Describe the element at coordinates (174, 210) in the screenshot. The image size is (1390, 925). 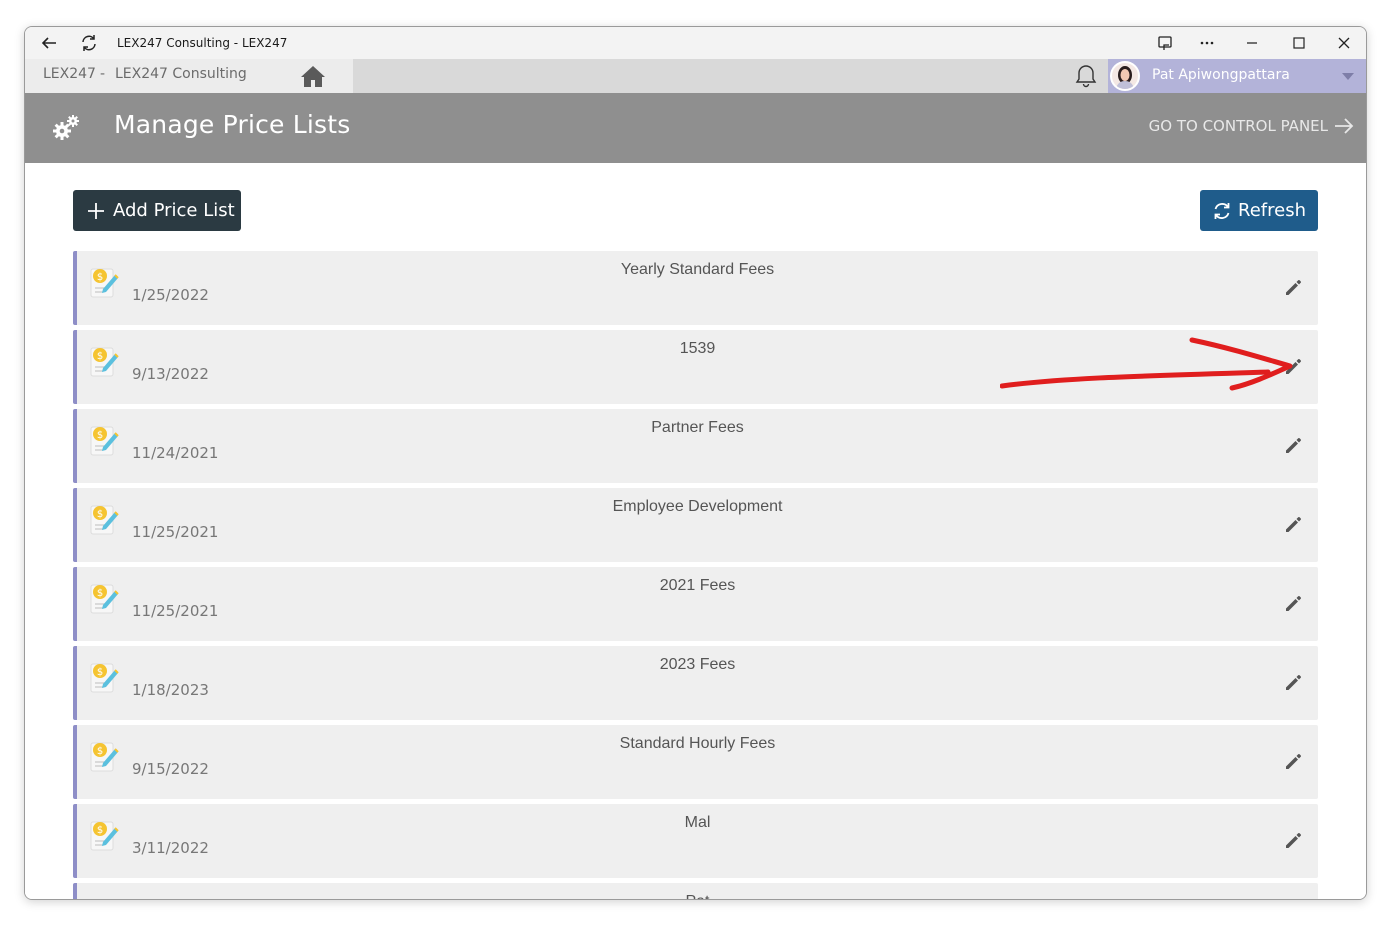
I see `add-price-list-label: Add Price List` at that location.